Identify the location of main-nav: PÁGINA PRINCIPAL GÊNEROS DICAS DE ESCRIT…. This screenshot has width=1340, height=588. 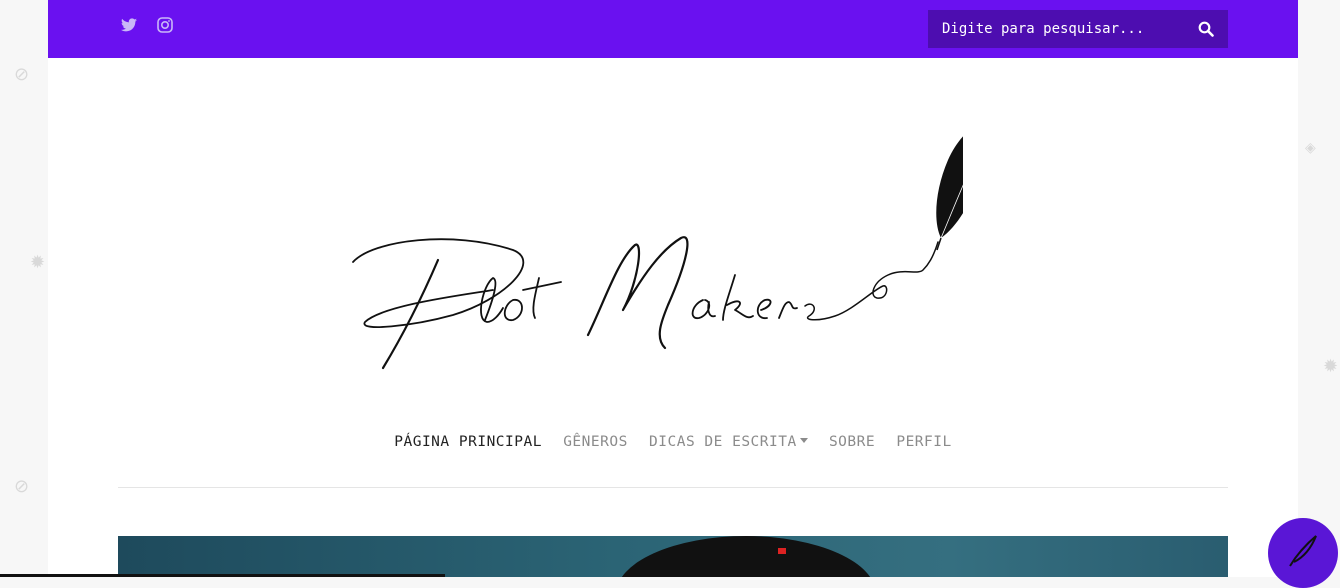
(673, 445).